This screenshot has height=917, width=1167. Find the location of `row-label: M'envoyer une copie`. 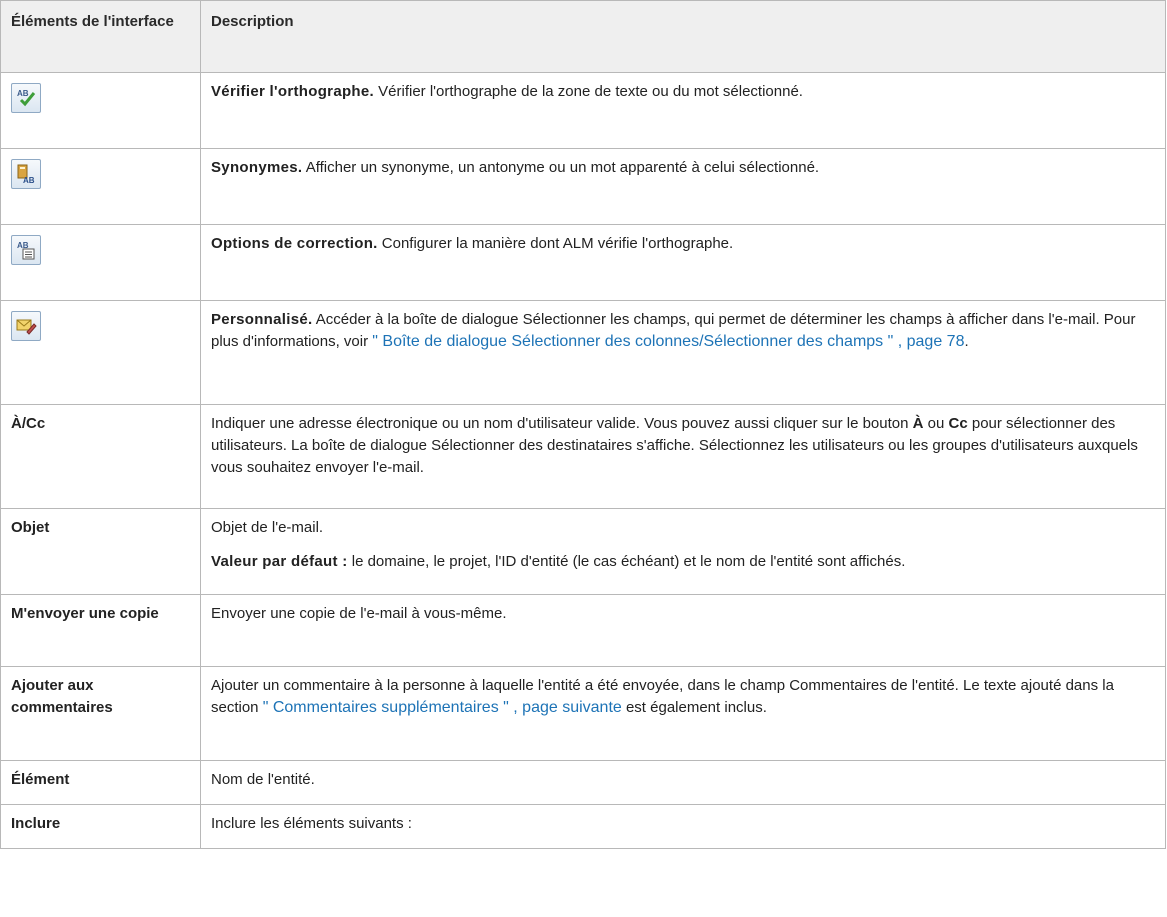

row-label: M'envoyer une copie is located at coordinates (100, 630).